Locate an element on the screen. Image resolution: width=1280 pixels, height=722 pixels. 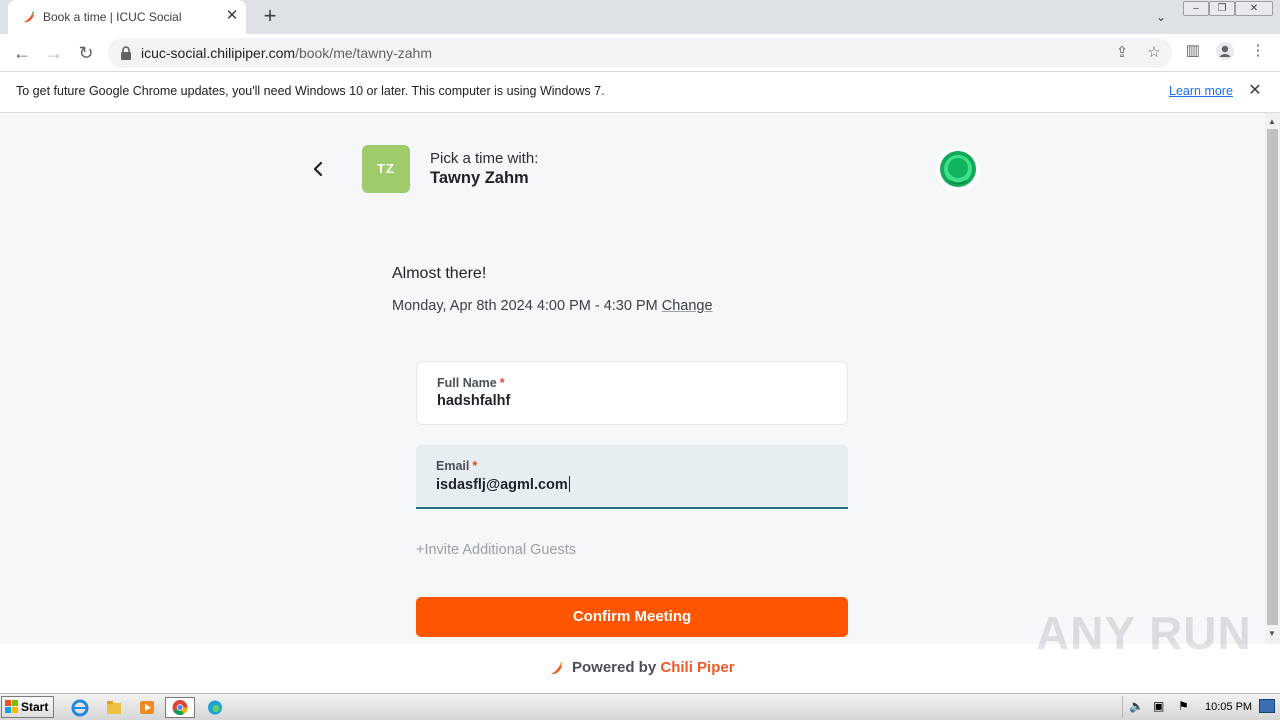
url-host: icuc-social.chilipiper.com is located at coordinates (218, 53).